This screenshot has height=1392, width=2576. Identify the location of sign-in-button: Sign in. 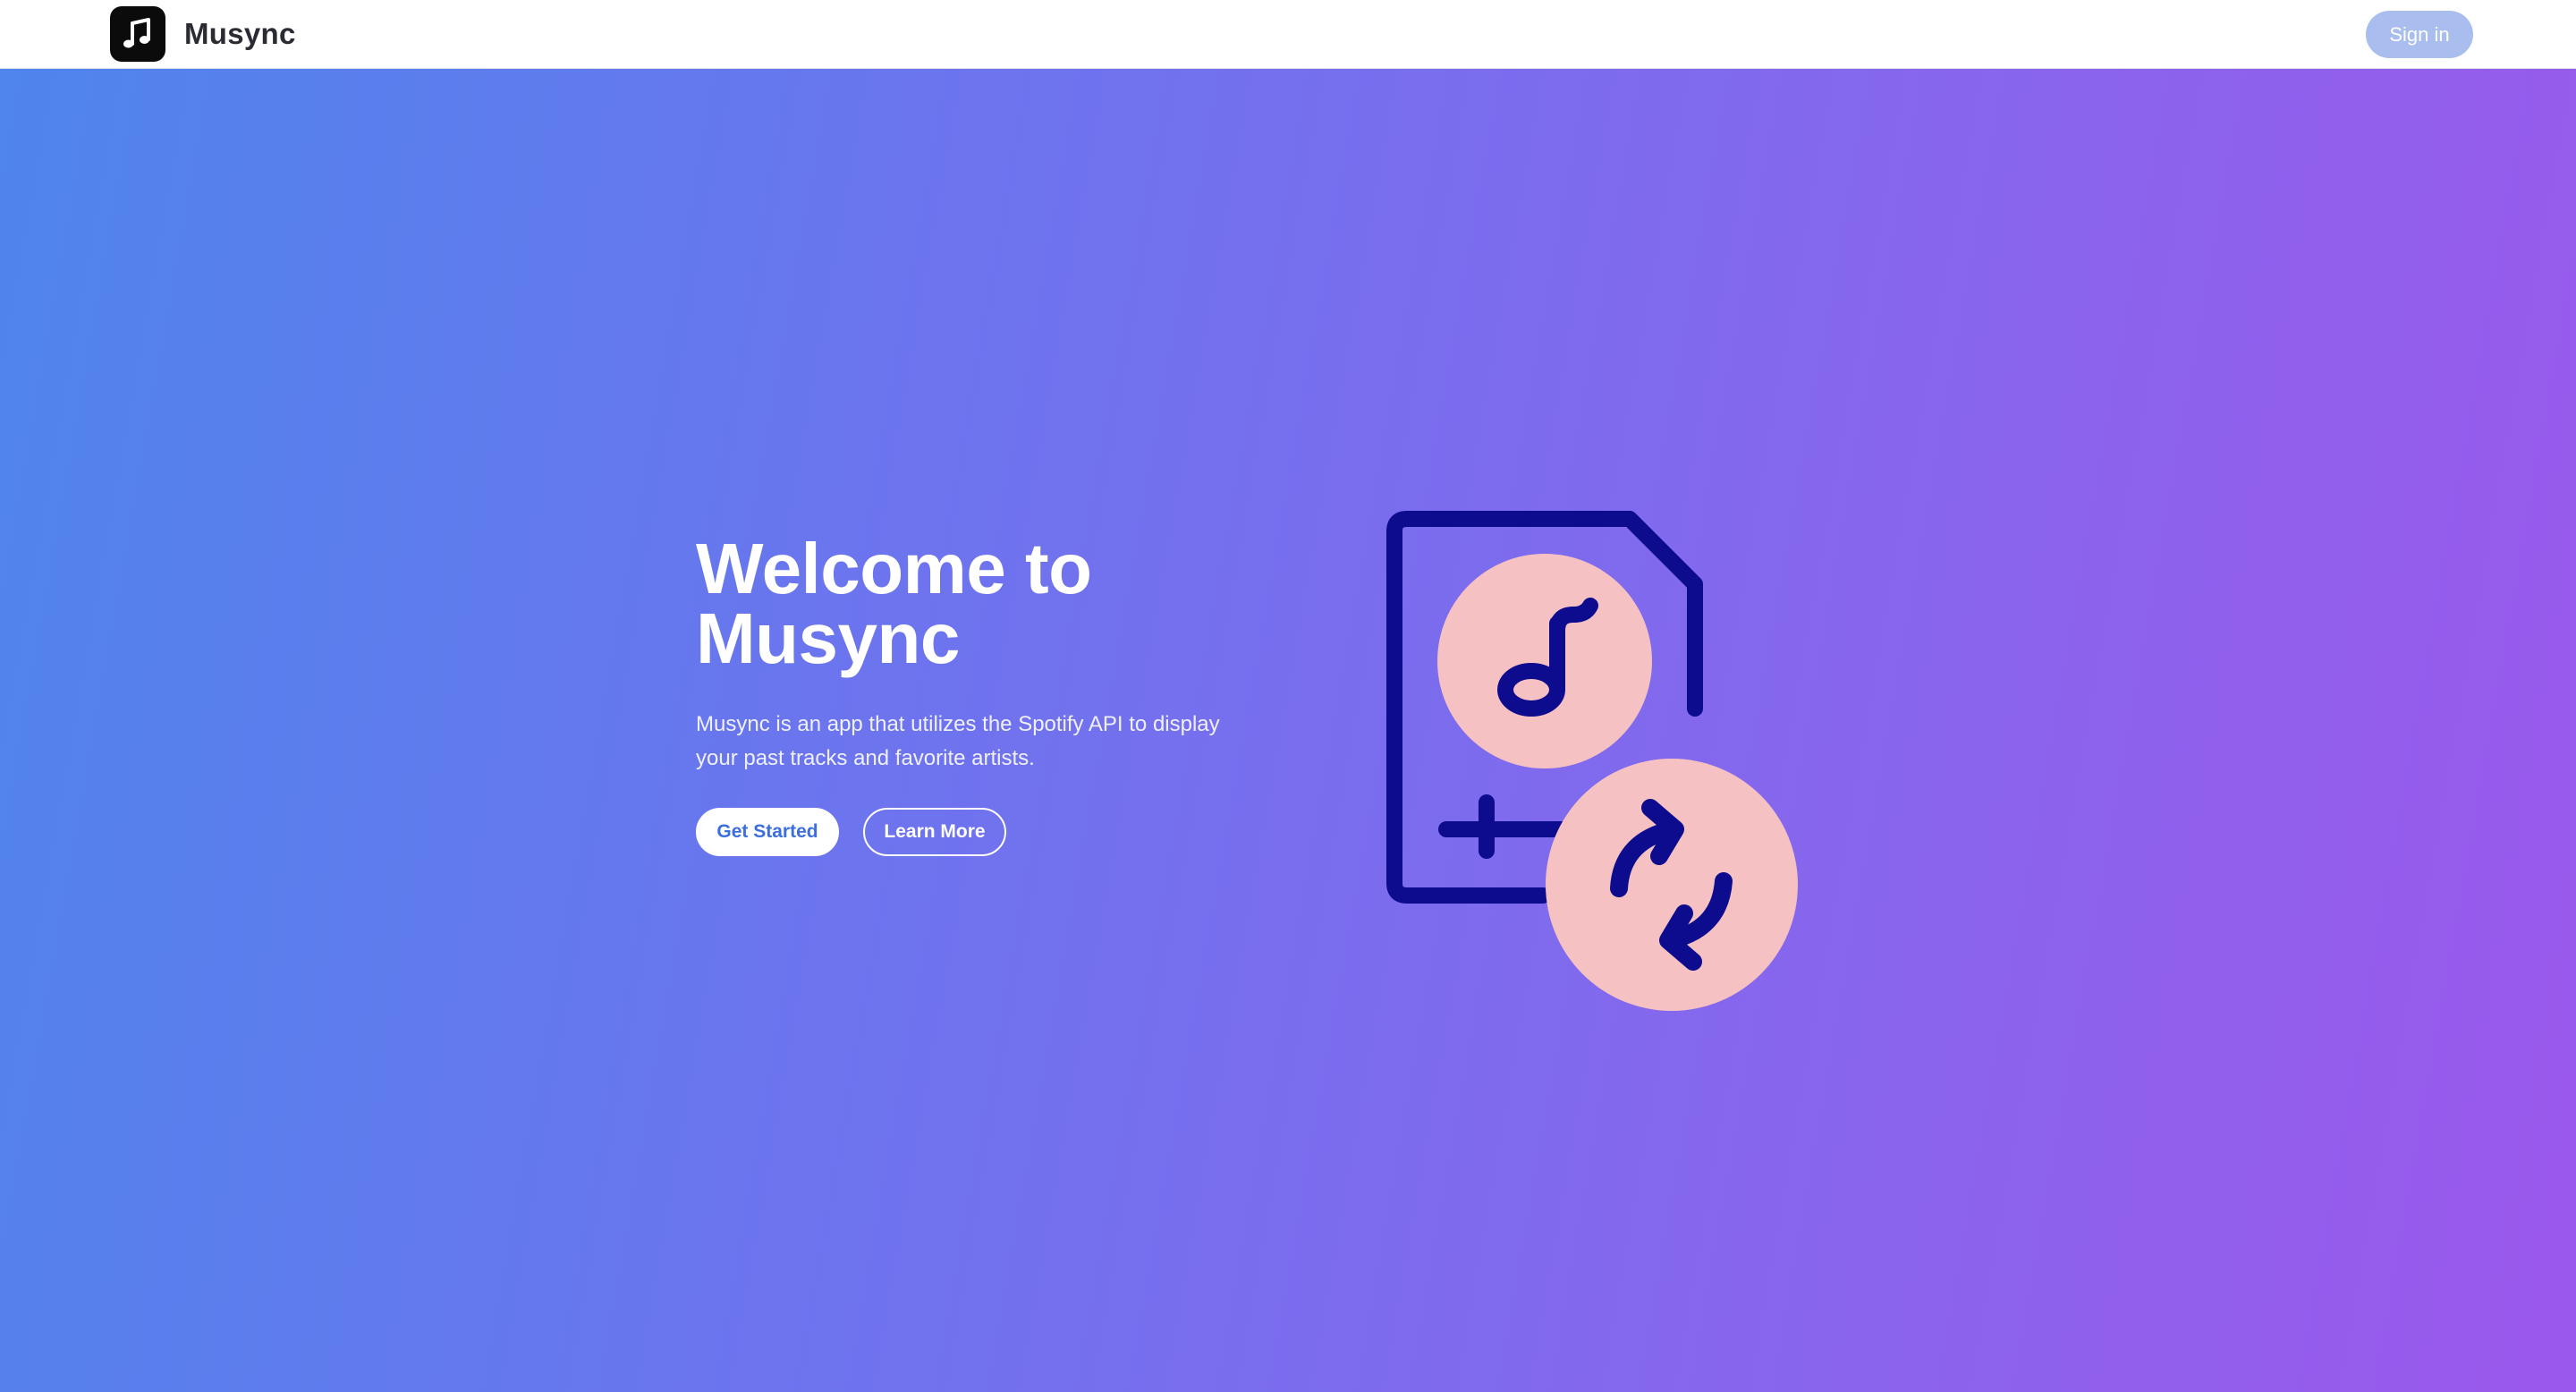
(2419, 34).